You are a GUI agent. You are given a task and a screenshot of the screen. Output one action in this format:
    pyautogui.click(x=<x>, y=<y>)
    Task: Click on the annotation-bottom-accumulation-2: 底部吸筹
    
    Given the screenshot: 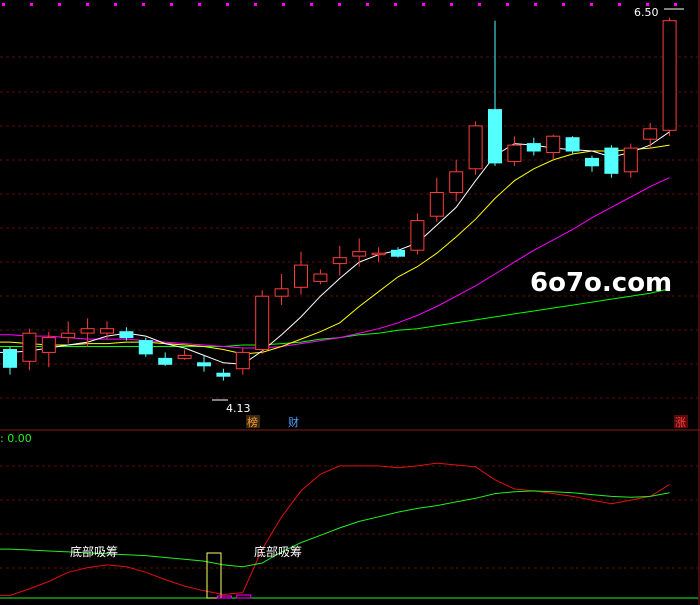 What is the action you would take?
    pyautogui.click(x=278, y=551)
    